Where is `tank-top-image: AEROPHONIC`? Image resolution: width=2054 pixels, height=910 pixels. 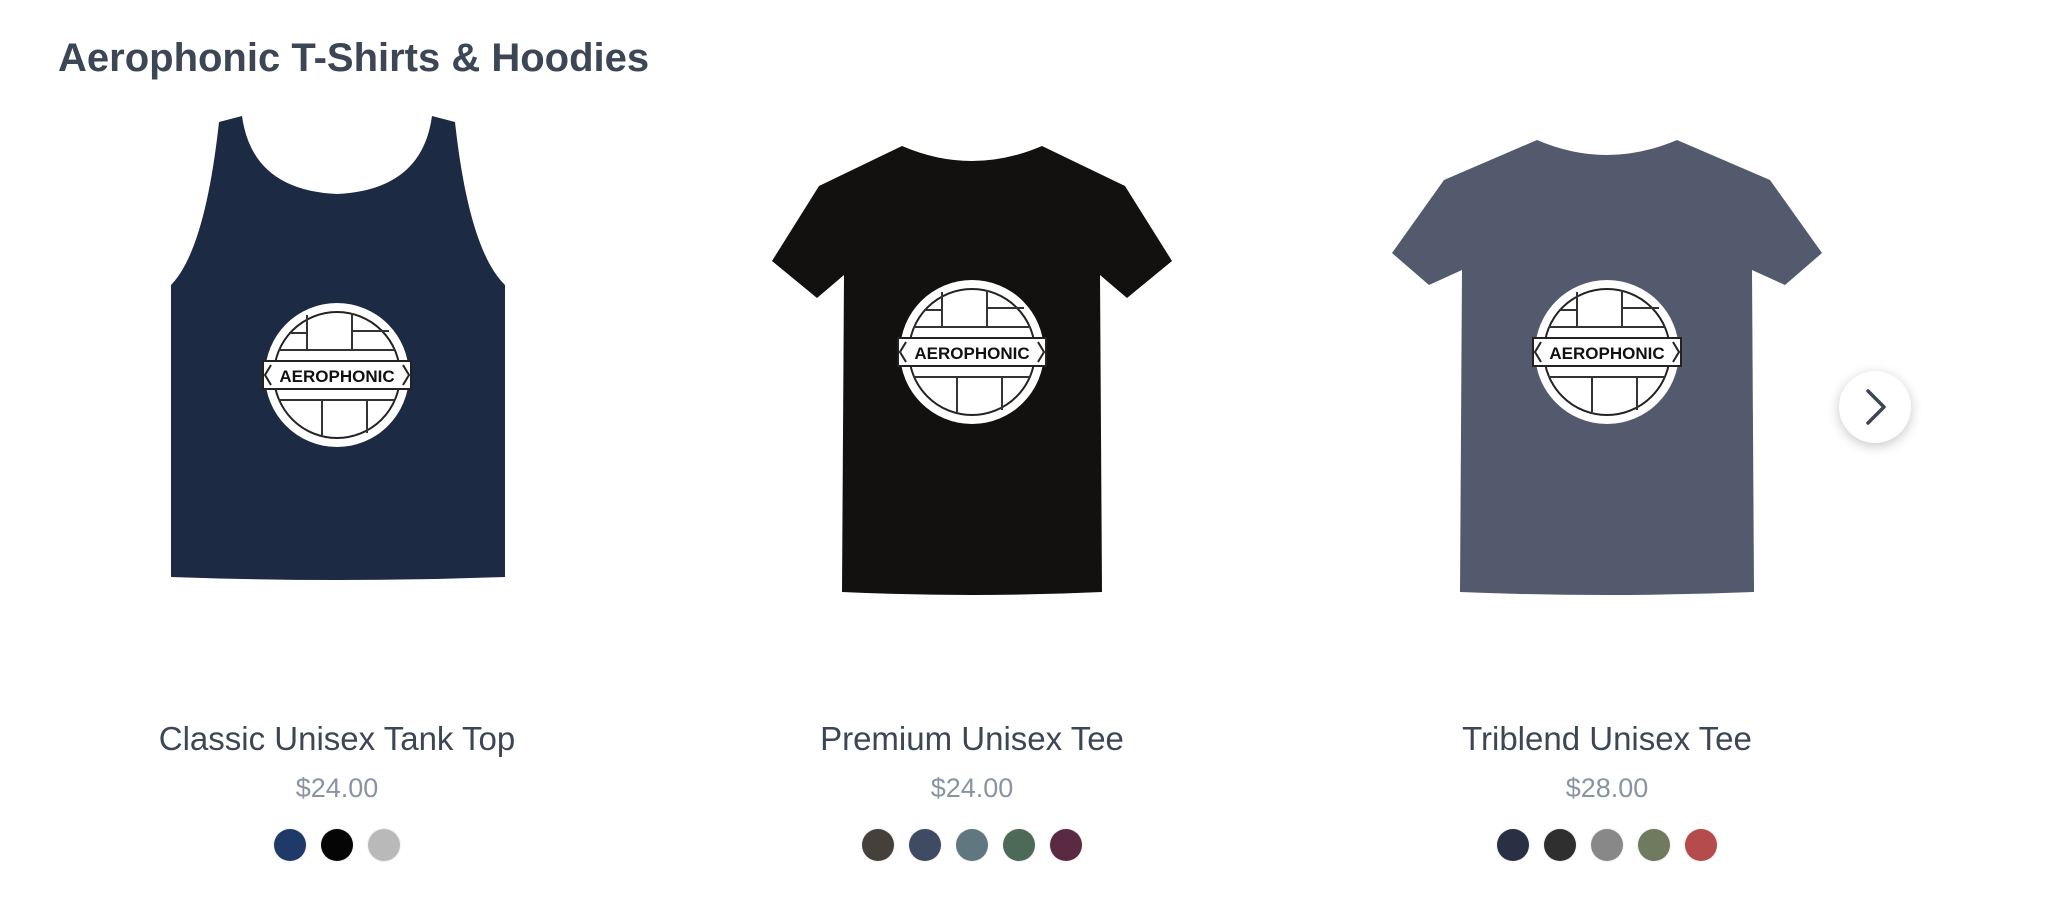
tank-top-image: AEROPHONIC is located at coordinates (338, 348).